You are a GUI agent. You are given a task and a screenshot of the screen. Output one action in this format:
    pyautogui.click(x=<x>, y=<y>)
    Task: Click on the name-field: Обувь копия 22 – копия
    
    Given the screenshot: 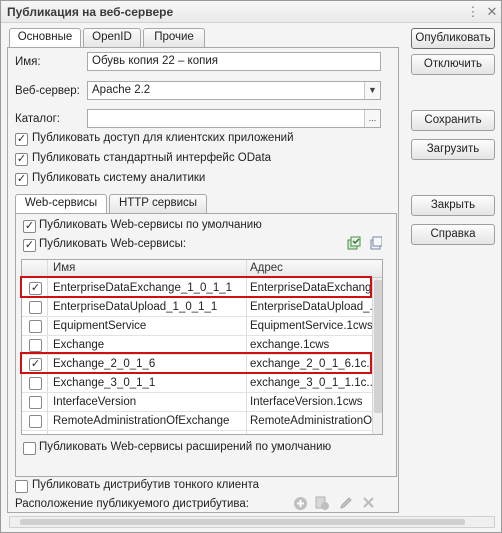 What is the action you would take?
    pyautogui.click(x=234, y=61)
    